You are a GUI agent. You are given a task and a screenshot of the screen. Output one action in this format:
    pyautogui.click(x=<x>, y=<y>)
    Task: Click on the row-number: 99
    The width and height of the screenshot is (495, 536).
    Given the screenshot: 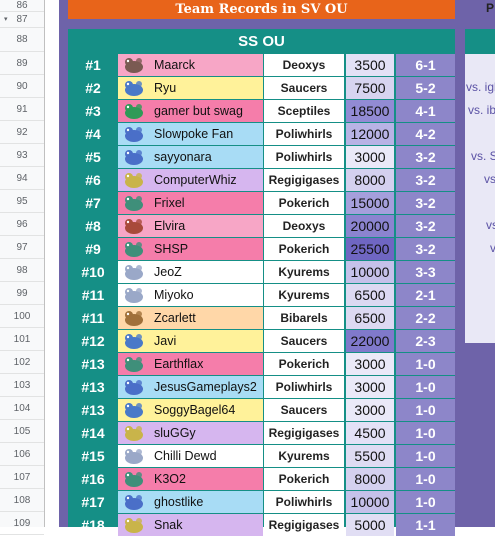 What is the action you would take?
    pyautogui.click(x=22, y=293)
    